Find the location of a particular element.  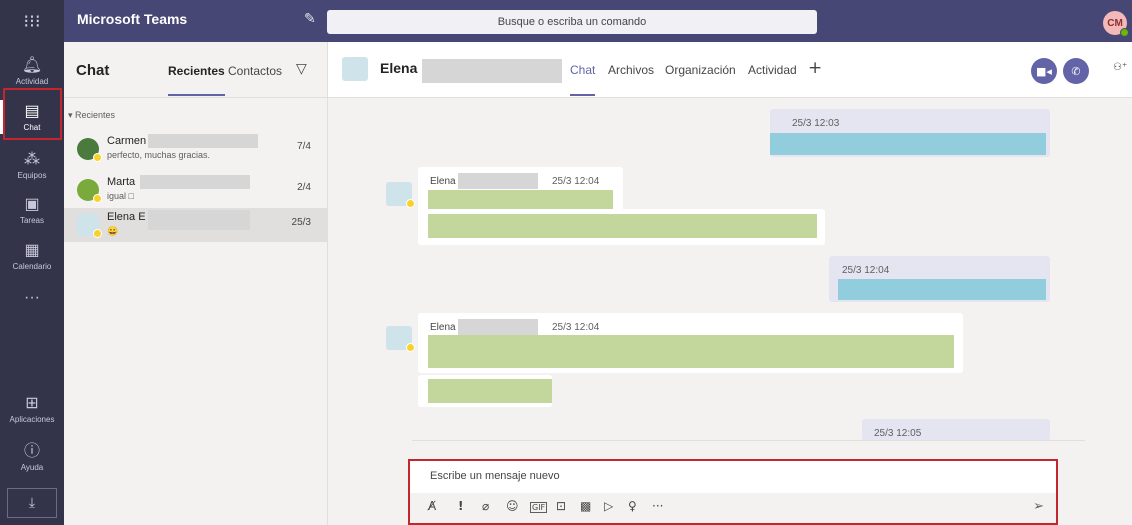

message-input: Escribe un mensaje nuevo is located at coordinates (495, 476).